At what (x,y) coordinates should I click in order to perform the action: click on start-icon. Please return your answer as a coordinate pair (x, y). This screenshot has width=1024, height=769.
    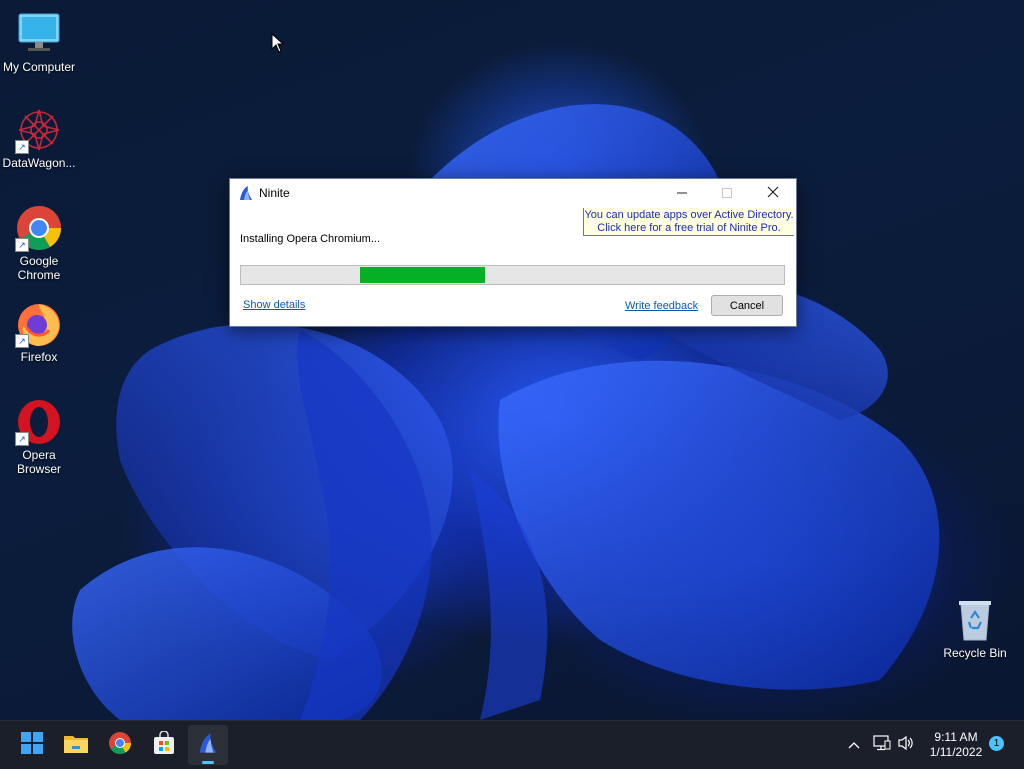
    Looking at the image, I should click on (32, 745).